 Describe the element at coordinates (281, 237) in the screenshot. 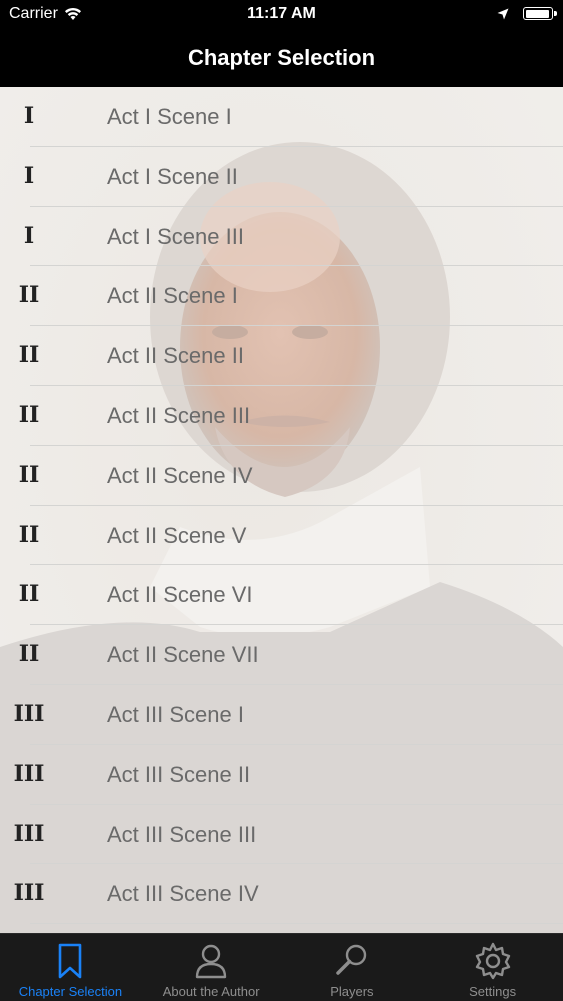

I see `chapter-row: I Act I Scene III` at that location.